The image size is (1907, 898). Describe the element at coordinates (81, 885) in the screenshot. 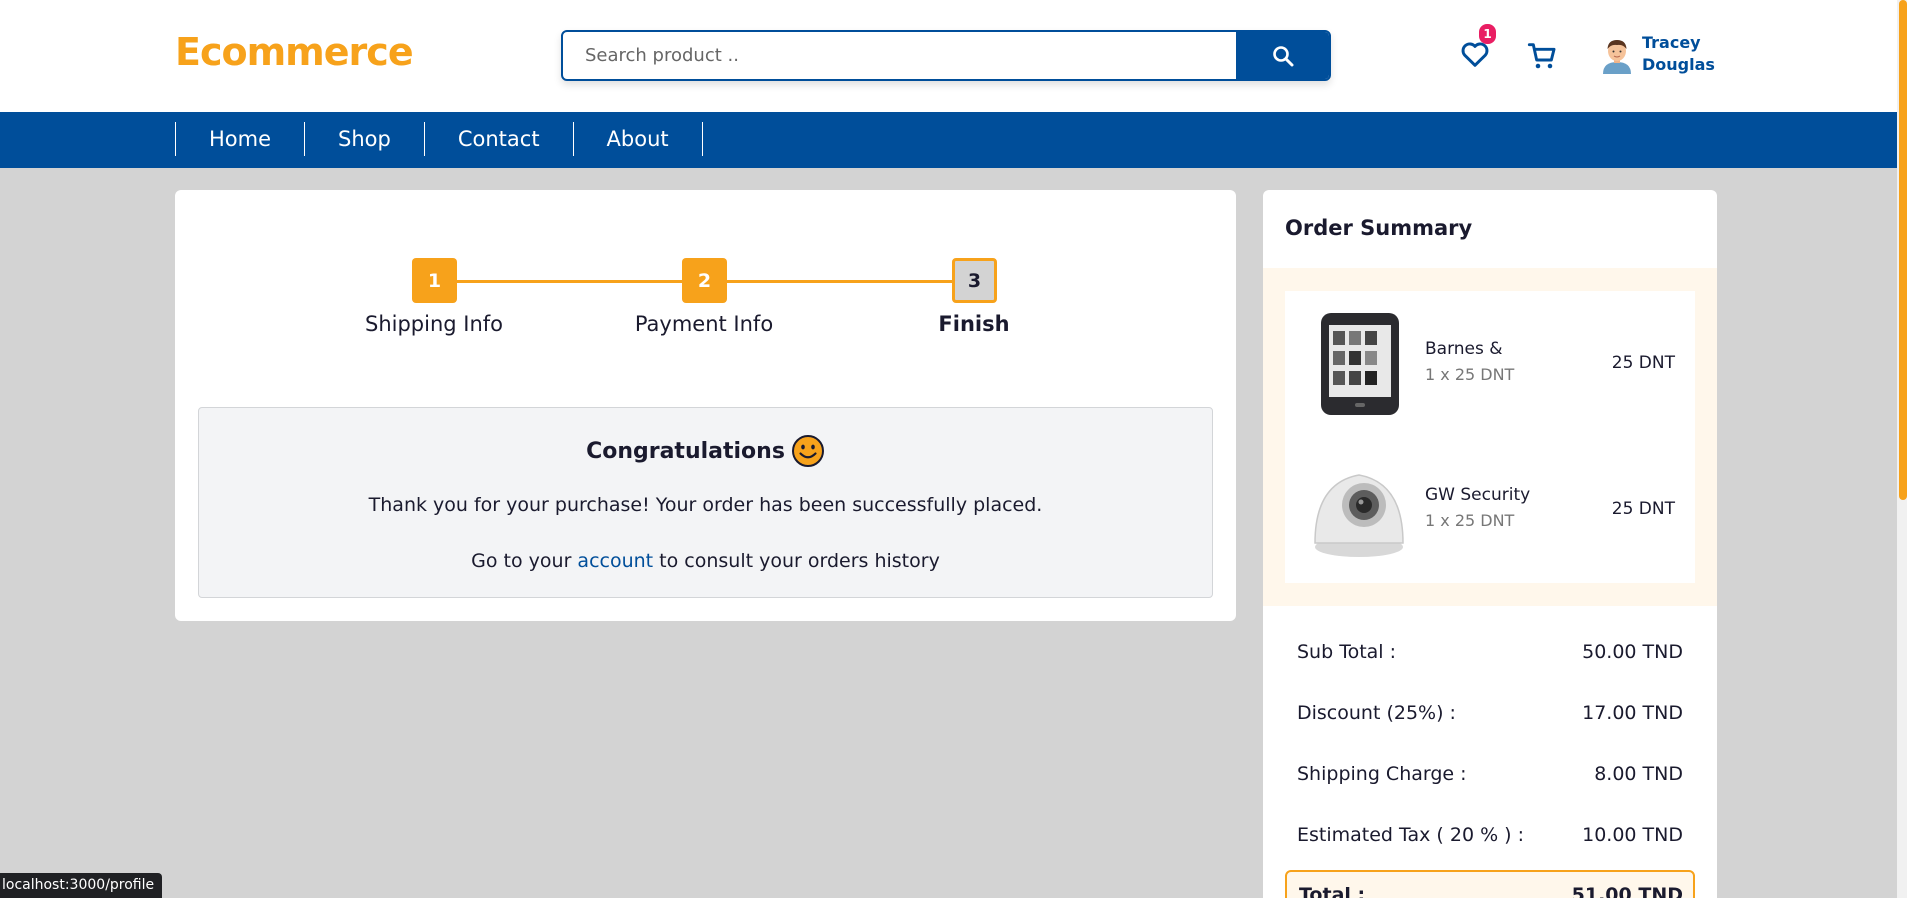

I see `status-bar-url: localhost:3000/profile` at that location.